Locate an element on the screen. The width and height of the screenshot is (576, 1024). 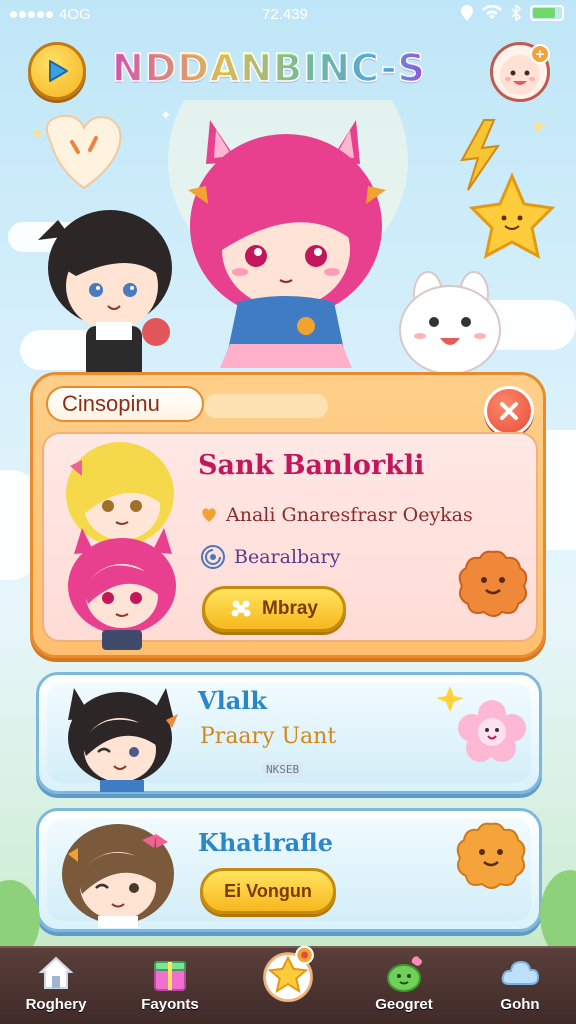
status-right is located at coordinates (512, 13).